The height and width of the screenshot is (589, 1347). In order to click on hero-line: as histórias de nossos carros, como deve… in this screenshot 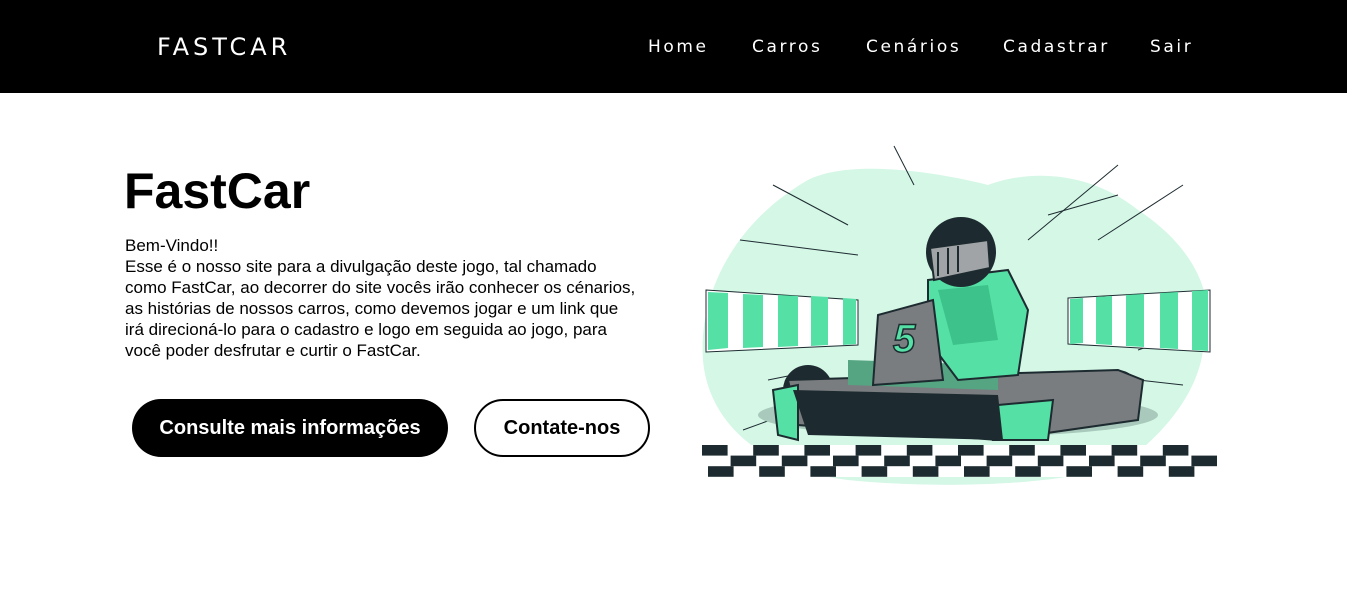, I will do `click(372, 308)`.